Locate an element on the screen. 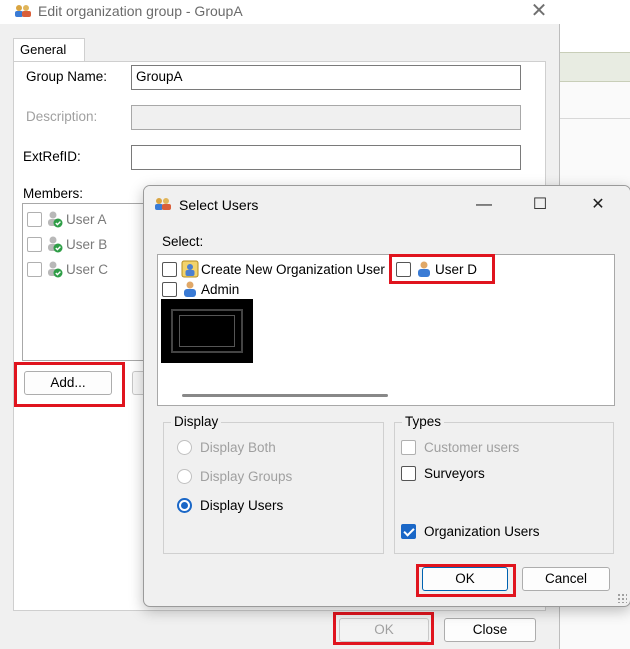 Image resolution: width=630 pixels, height=649 pixels. option-label: Display Users is located at coordinates (242, 505).